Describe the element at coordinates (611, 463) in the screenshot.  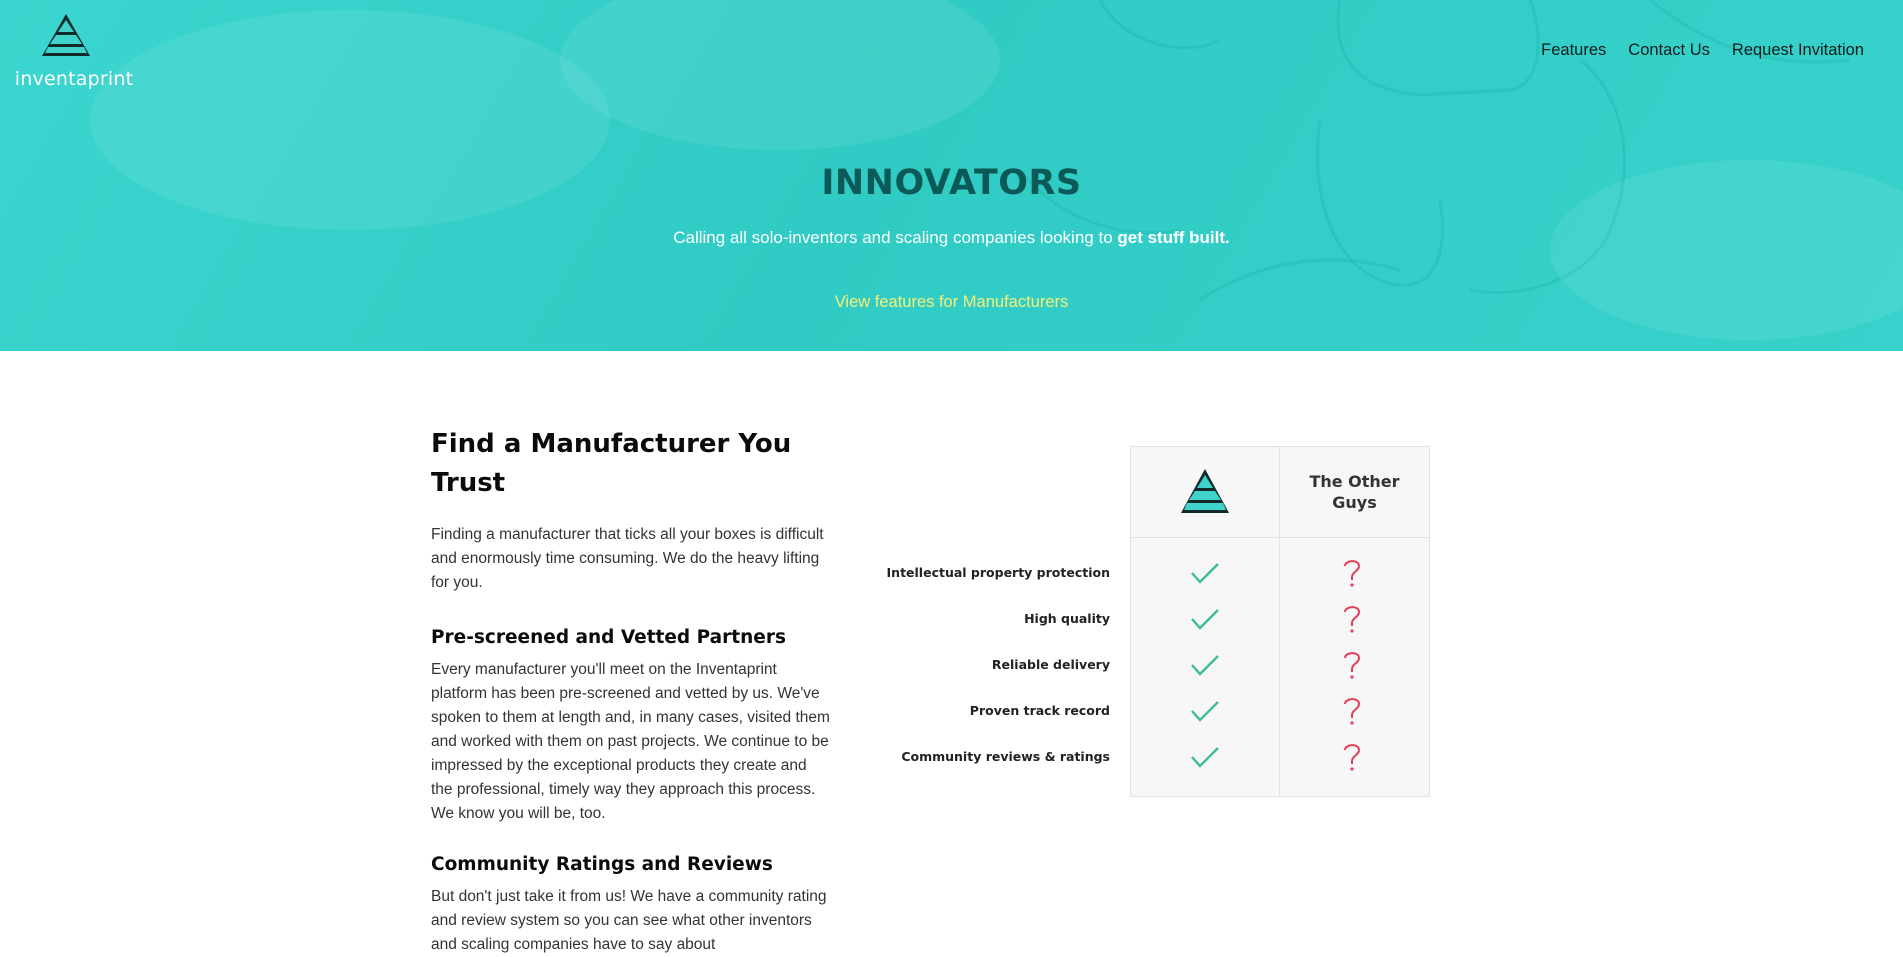
I see `section-title: Find a Manufacturer You Trust` at that location.